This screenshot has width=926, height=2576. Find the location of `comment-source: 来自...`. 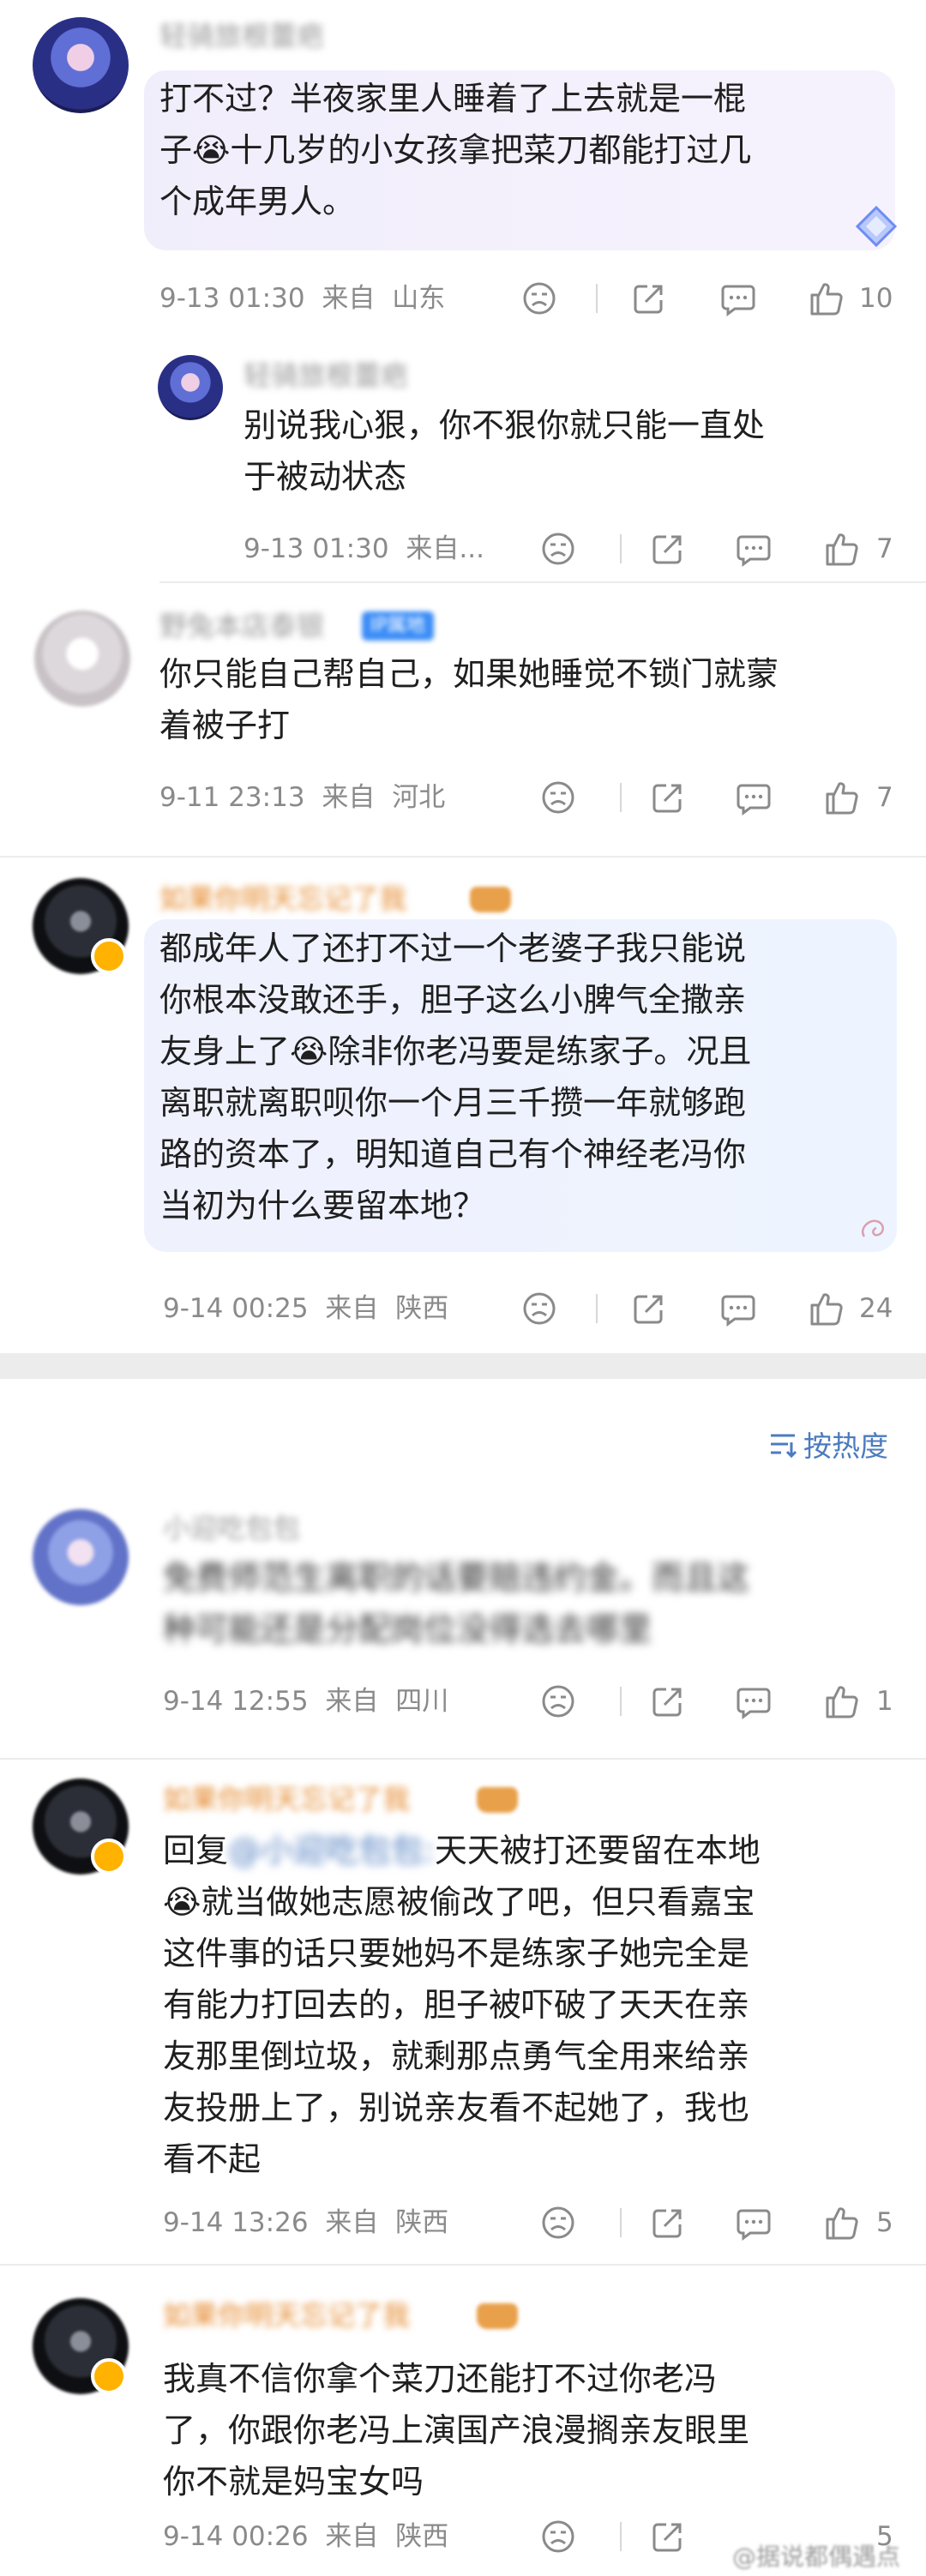

comment-source: 来自... is located at coordinates (445, 548).